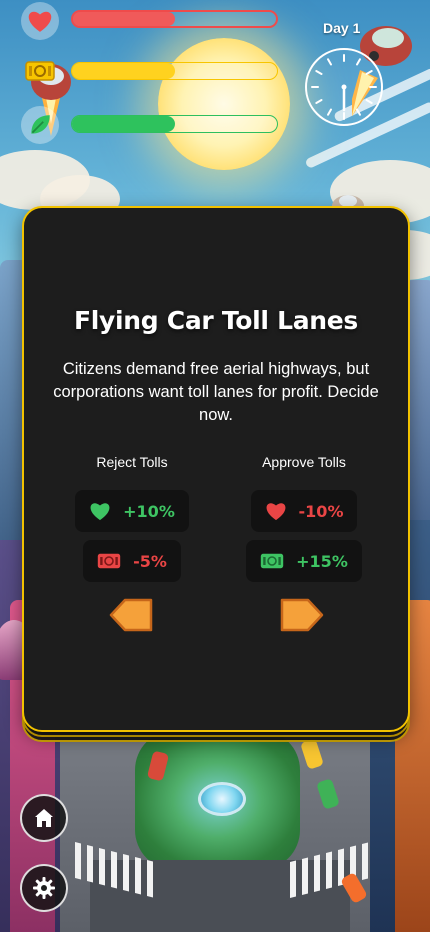  I want to click on home-icon, so click(44, 818).